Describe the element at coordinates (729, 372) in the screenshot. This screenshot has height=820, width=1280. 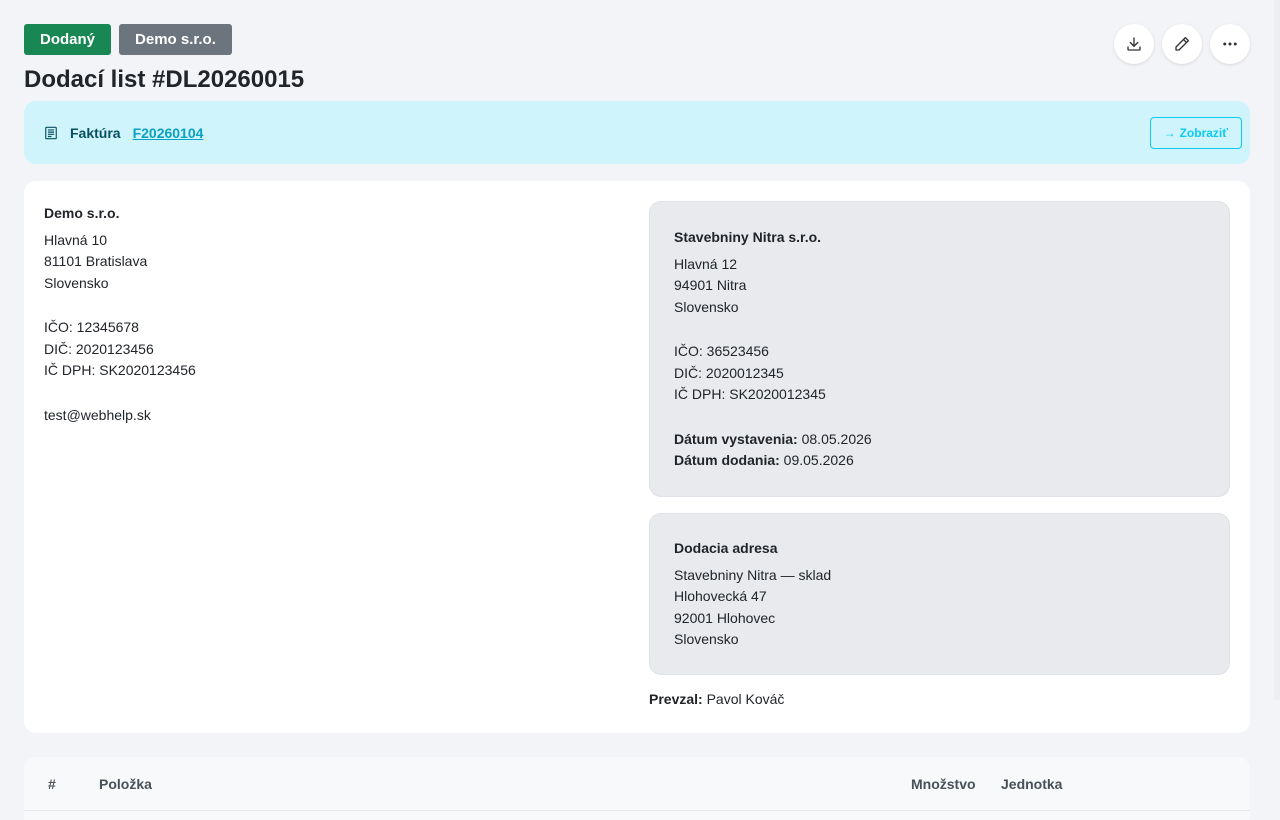
I see `customer-dic: DIČ: 2020012345` at that location.